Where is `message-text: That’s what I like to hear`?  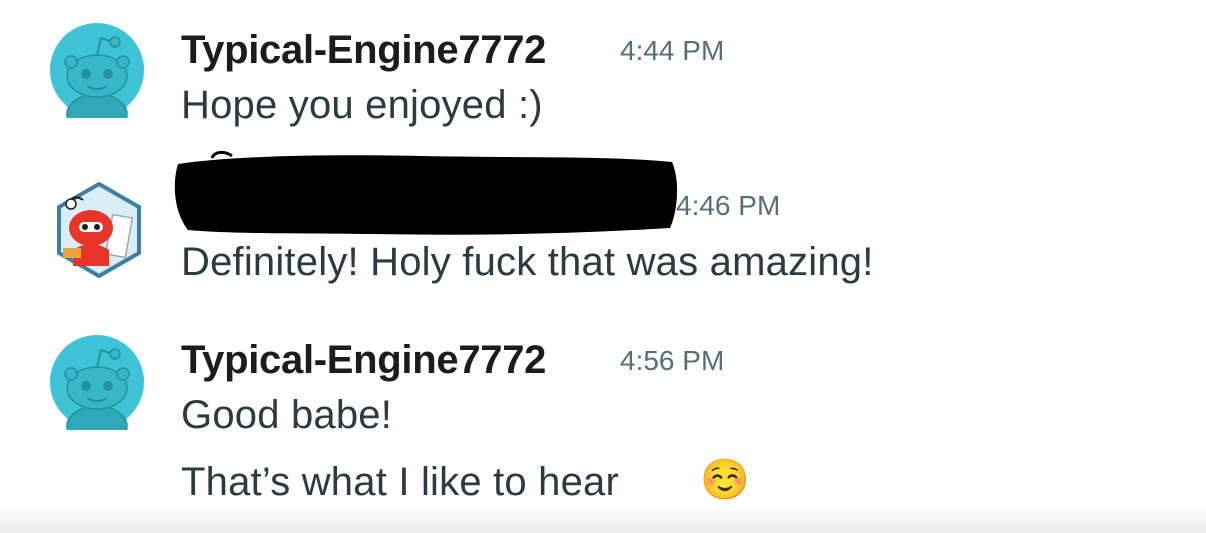
message-text: That’s what I like to hear is located at coordinates (400, 482).